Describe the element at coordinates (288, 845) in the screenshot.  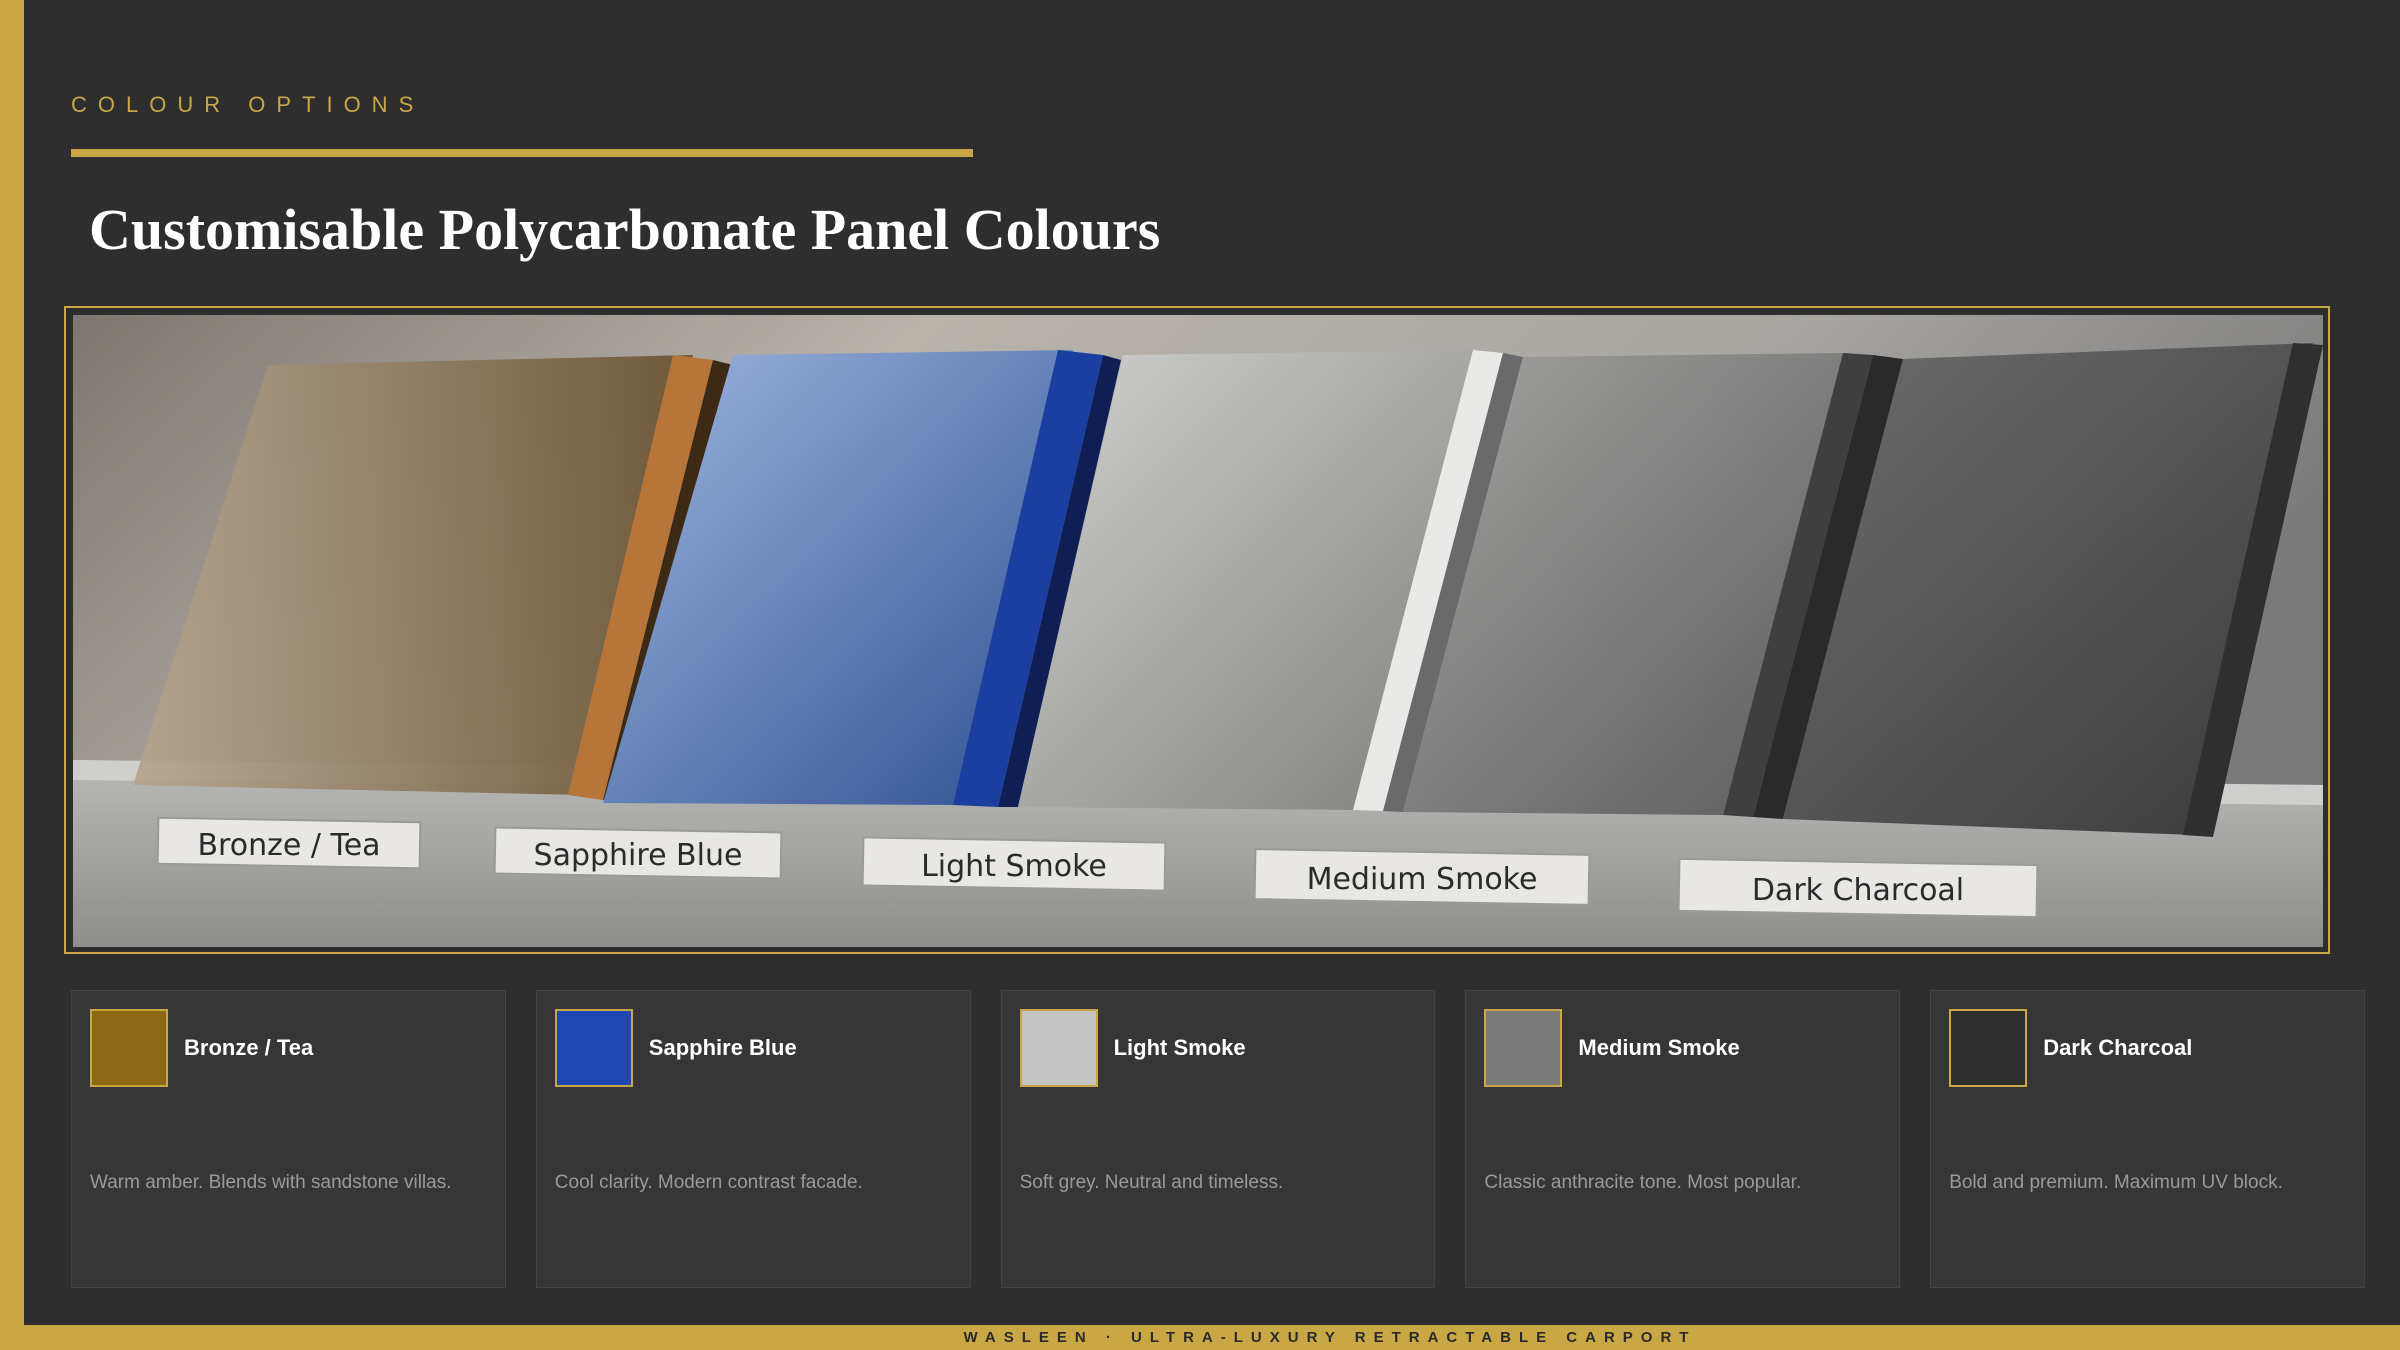
I see `plaque-label: Bronze / Tea` at that location.